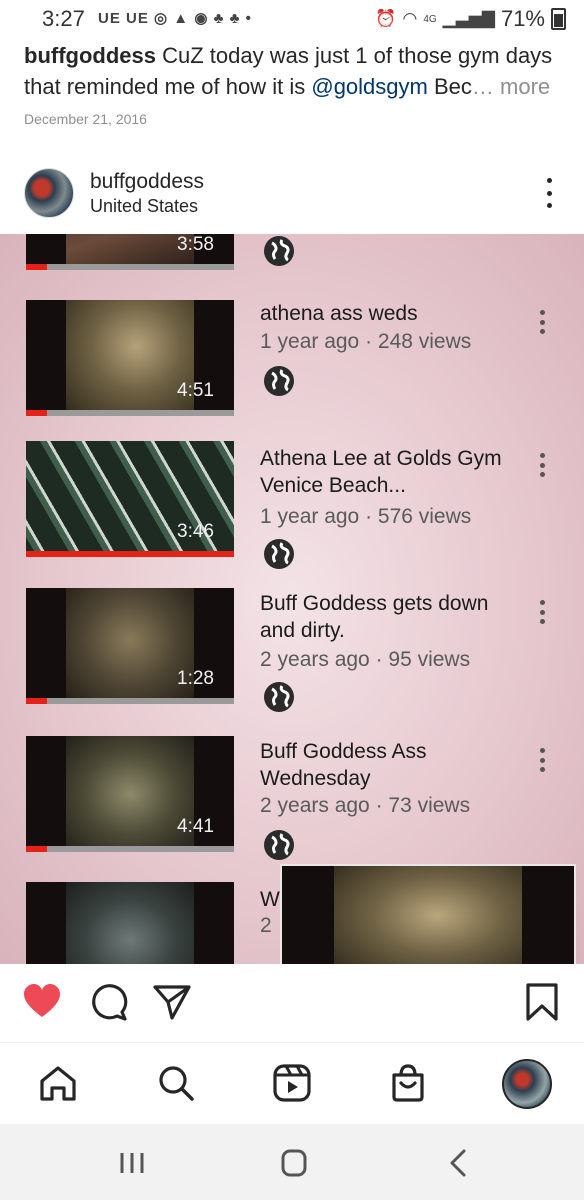  Describe the element at coordinates (449, 86) in the screenshot. I see `caption-tail: Bec` at that location.